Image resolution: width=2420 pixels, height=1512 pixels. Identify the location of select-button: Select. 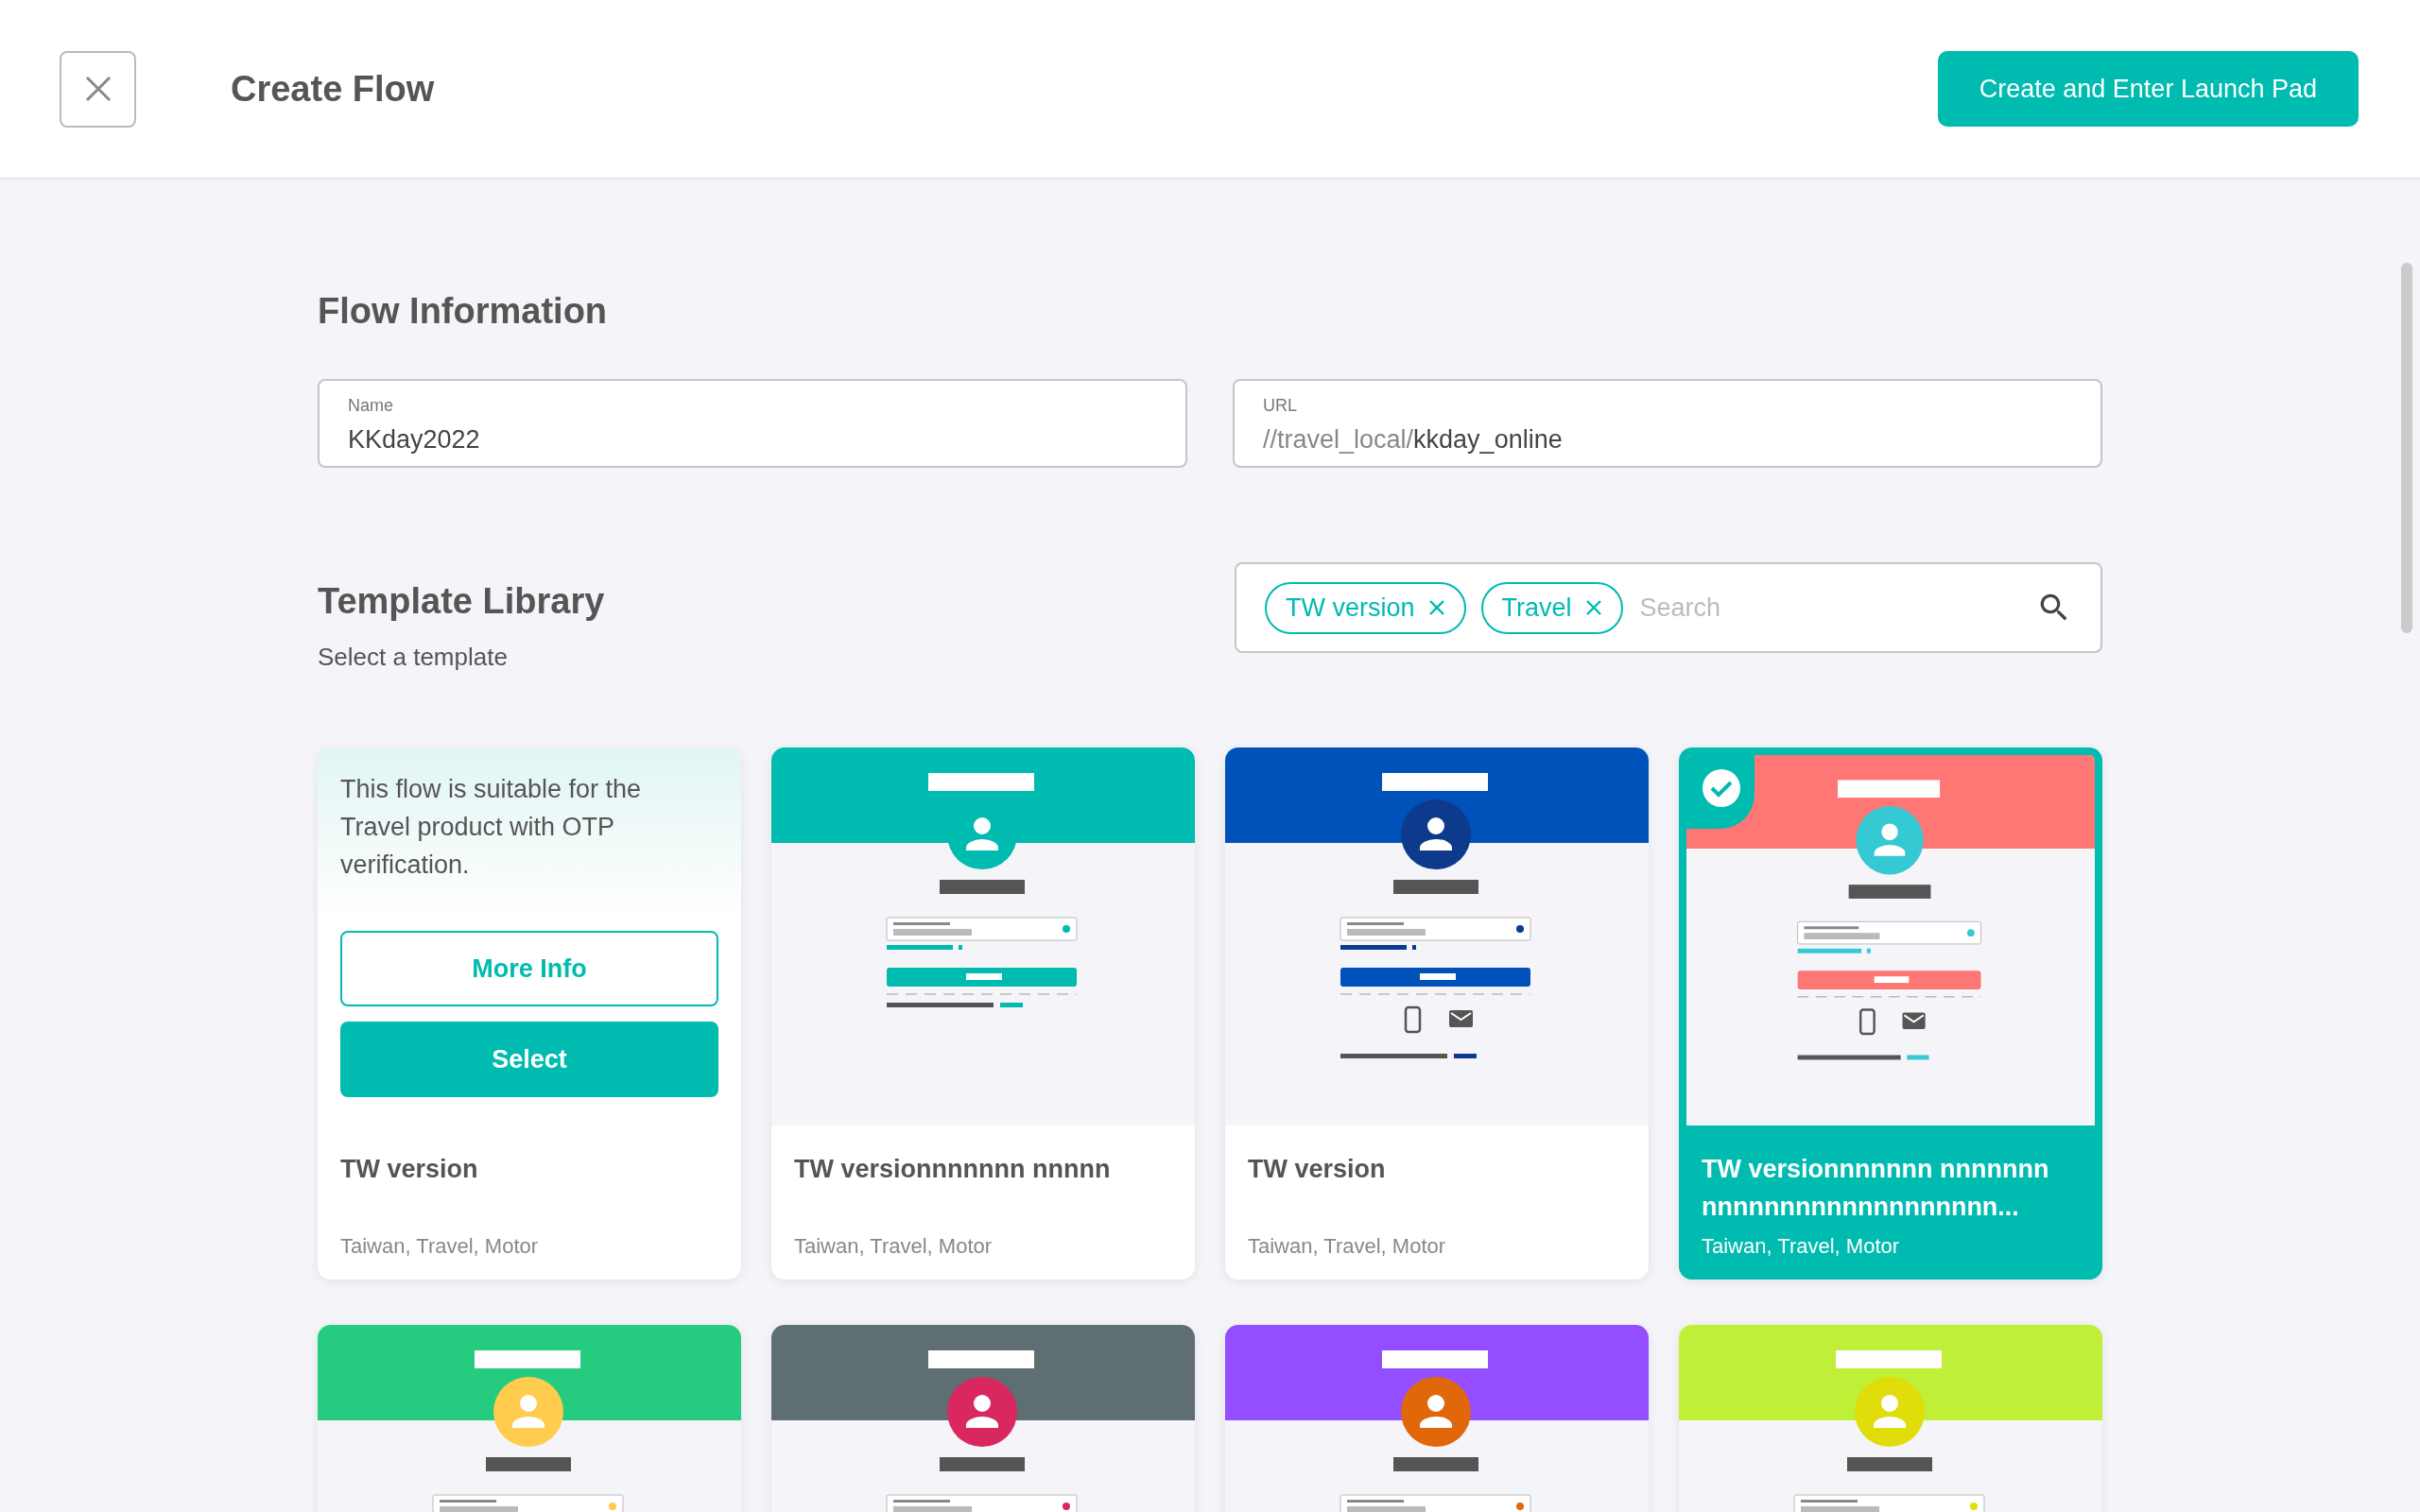
(529, 1059).